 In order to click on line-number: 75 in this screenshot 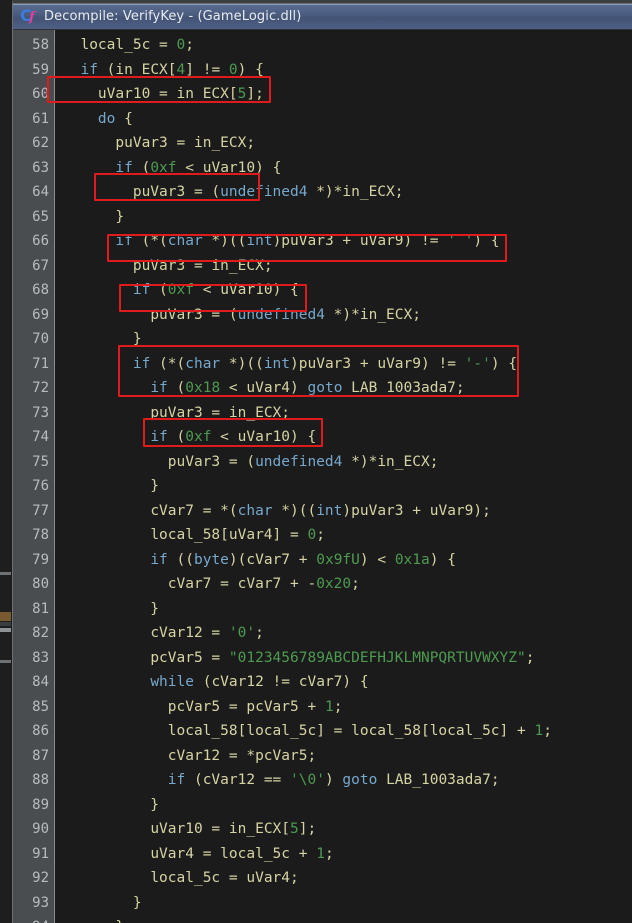, I will do `click(40, 461)`.